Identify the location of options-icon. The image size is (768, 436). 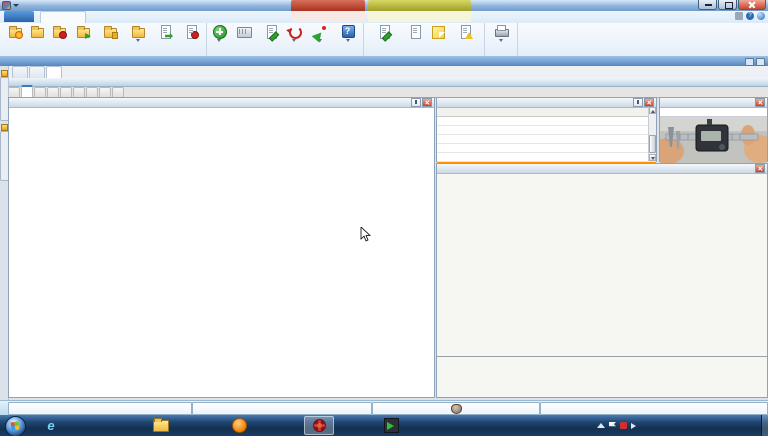
(739, 16).